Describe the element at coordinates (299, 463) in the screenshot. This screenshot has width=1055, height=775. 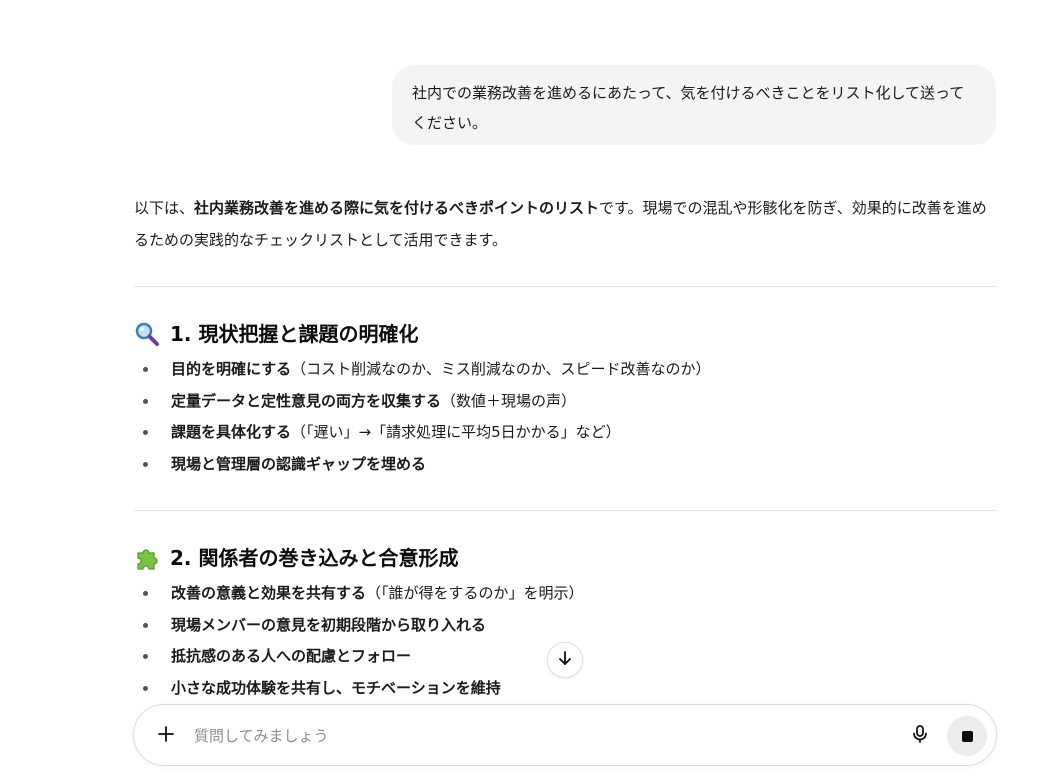
I see `item-strong: 現場と管理層の認識ギャップを埋める` at that location.